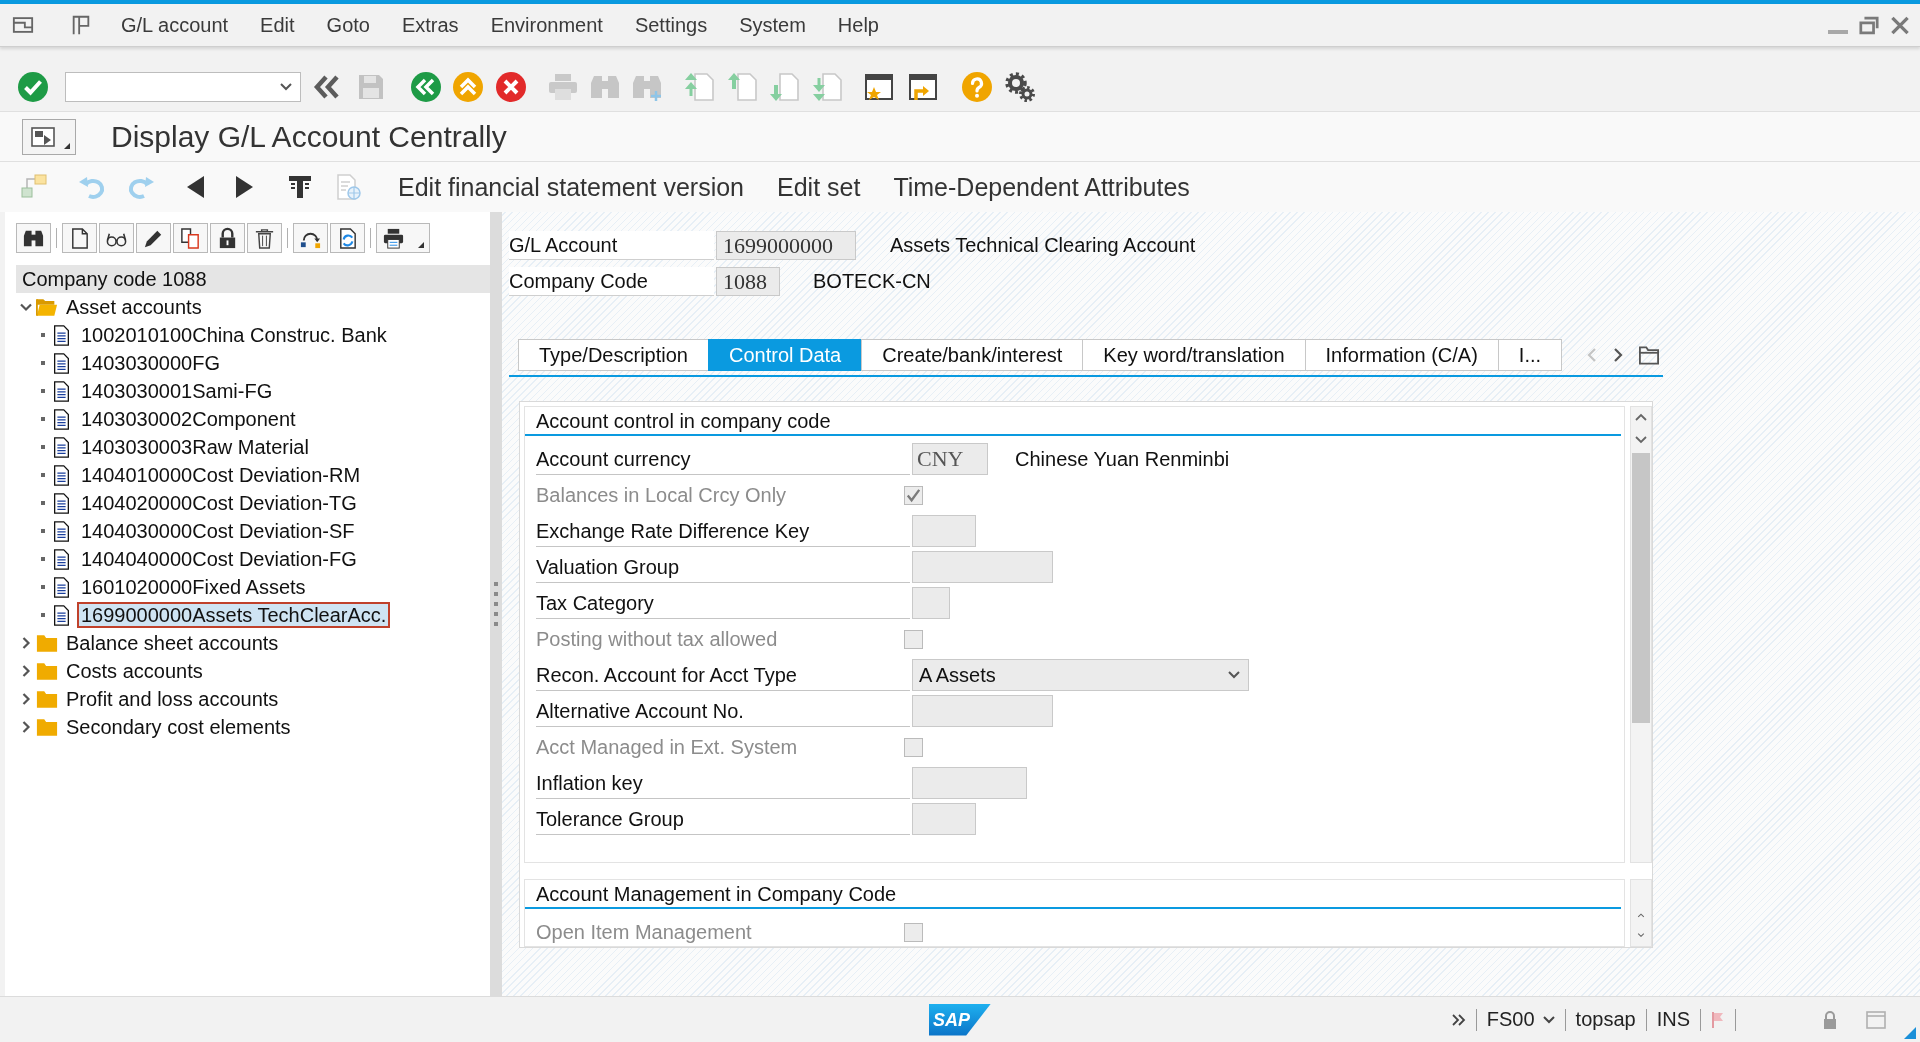  What do you see at coordinates (1900, 25) in the screenshot?
I see `close-icon` at bounding box center [1900, 25].